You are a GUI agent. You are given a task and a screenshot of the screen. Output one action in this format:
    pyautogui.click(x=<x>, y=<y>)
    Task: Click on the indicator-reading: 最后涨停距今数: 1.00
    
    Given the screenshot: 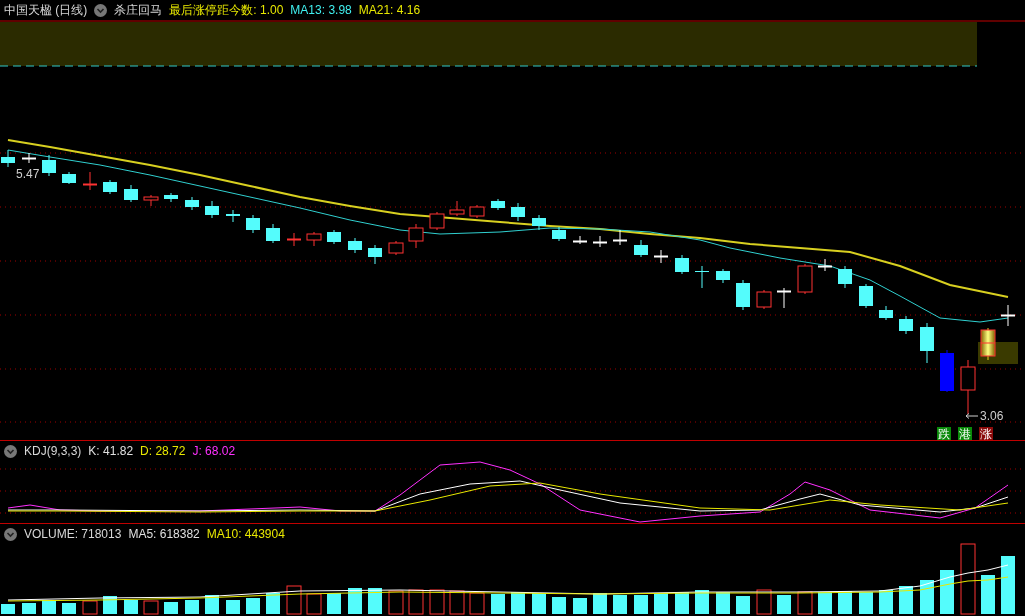 What is the action you would take?
    pyautogui.click(x=226, y=10)
    